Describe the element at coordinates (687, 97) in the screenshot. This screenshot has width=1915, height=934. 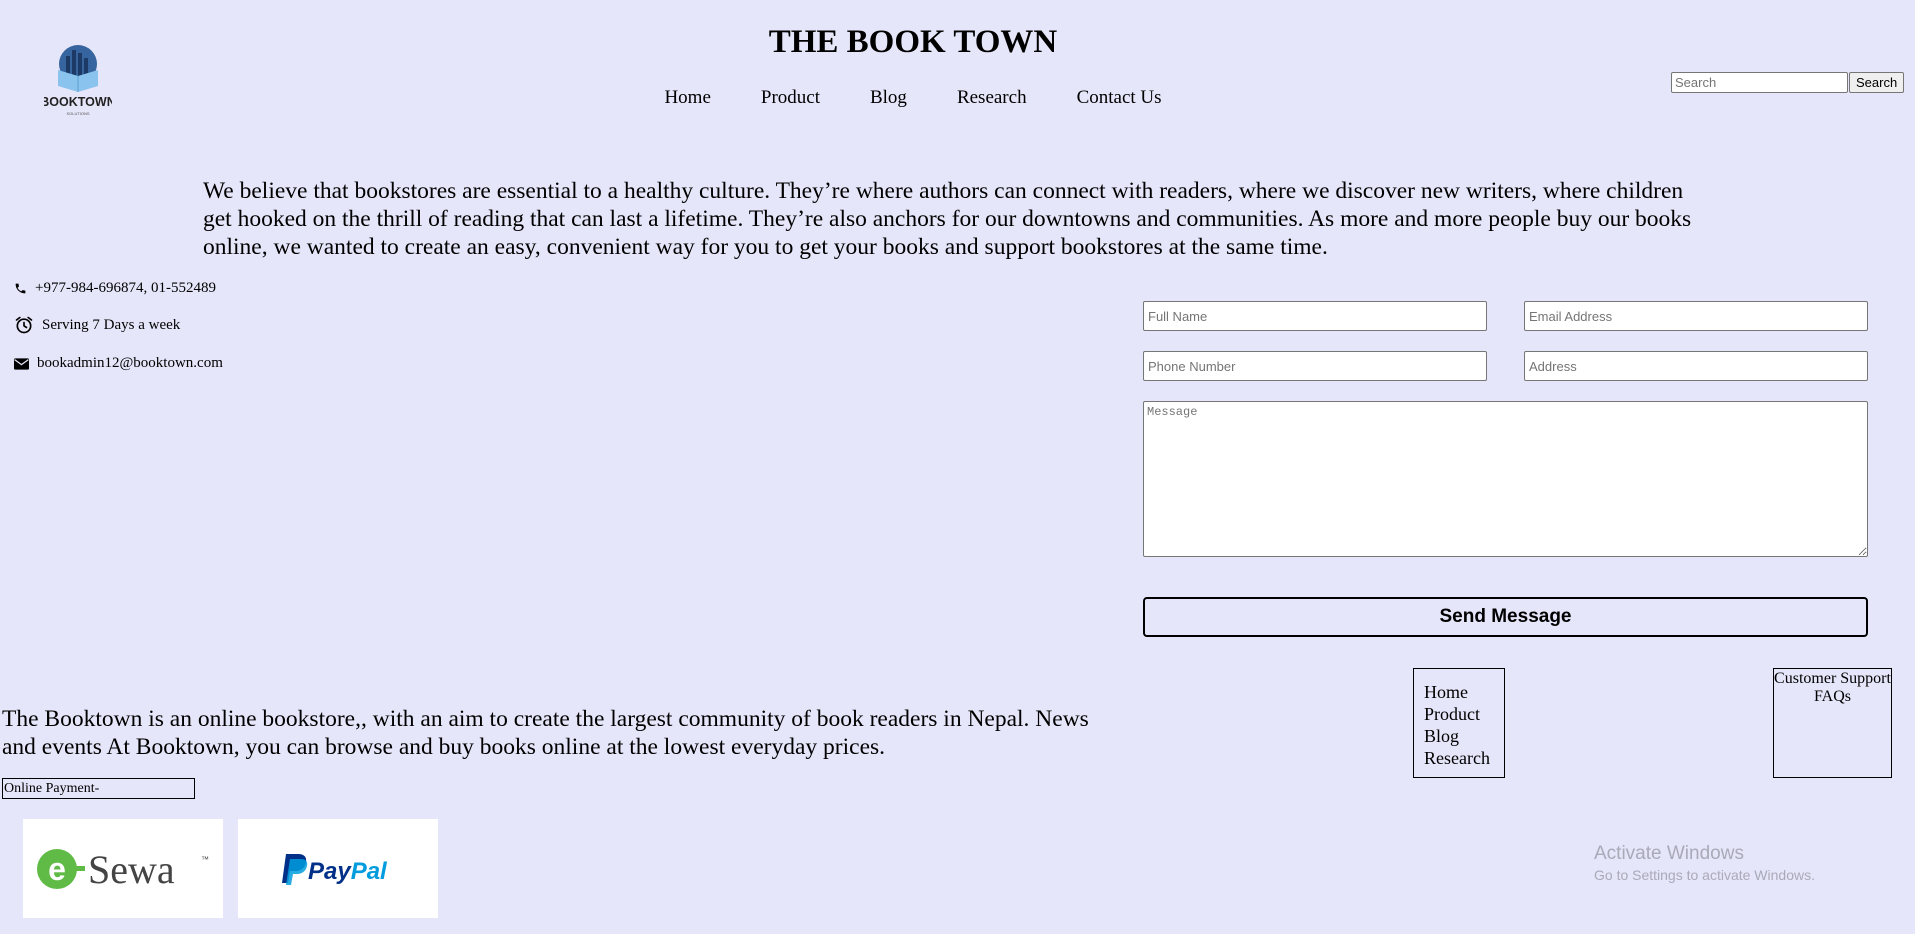
I see `nav-home: Home` at that location.